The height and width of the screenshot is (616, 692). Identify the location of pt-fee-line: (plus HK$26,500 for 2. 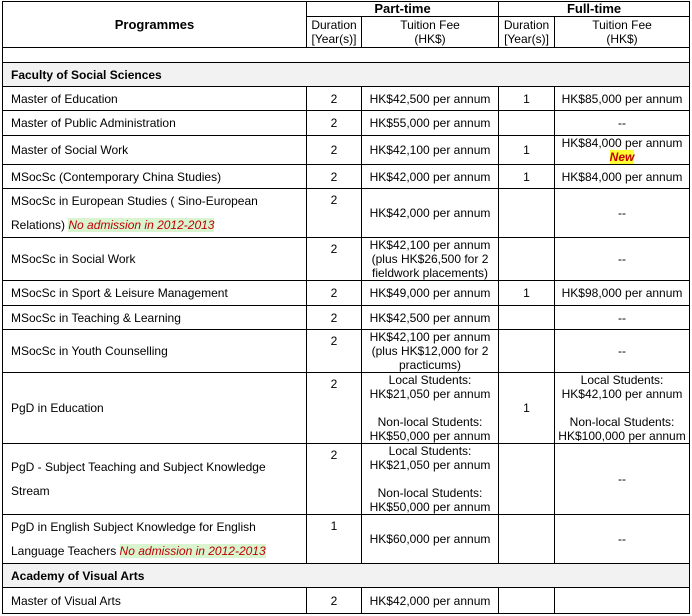
(430, 259).